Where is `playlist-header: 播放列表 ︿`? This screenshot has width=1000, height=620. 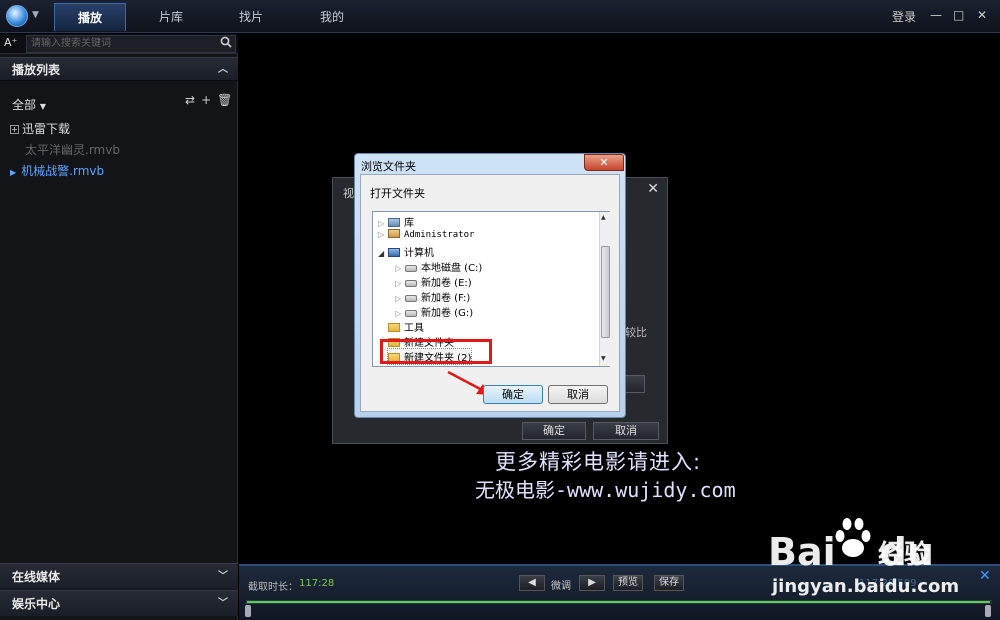 playlist-header: 播放列表 ︿ is located at coordinates (119, 69).